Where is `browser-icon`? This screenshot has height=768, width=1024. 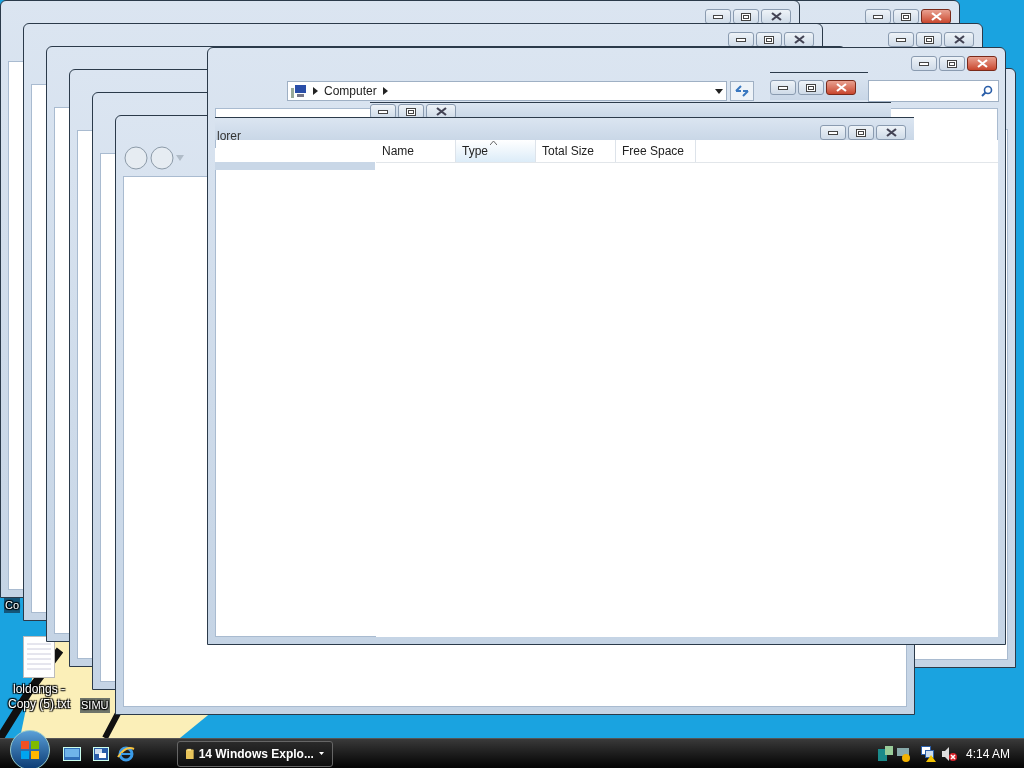 browser-icon is located at coordinates (126, 753).